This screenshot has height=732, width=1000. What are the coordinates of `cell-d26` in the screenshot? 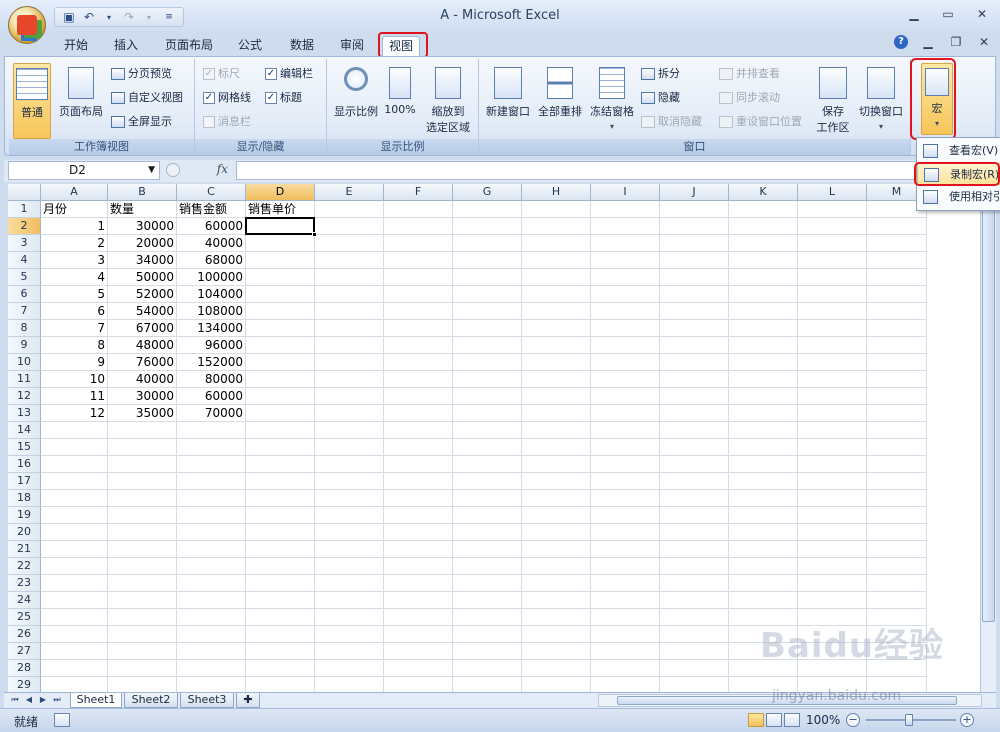 It's located at (280, 634).